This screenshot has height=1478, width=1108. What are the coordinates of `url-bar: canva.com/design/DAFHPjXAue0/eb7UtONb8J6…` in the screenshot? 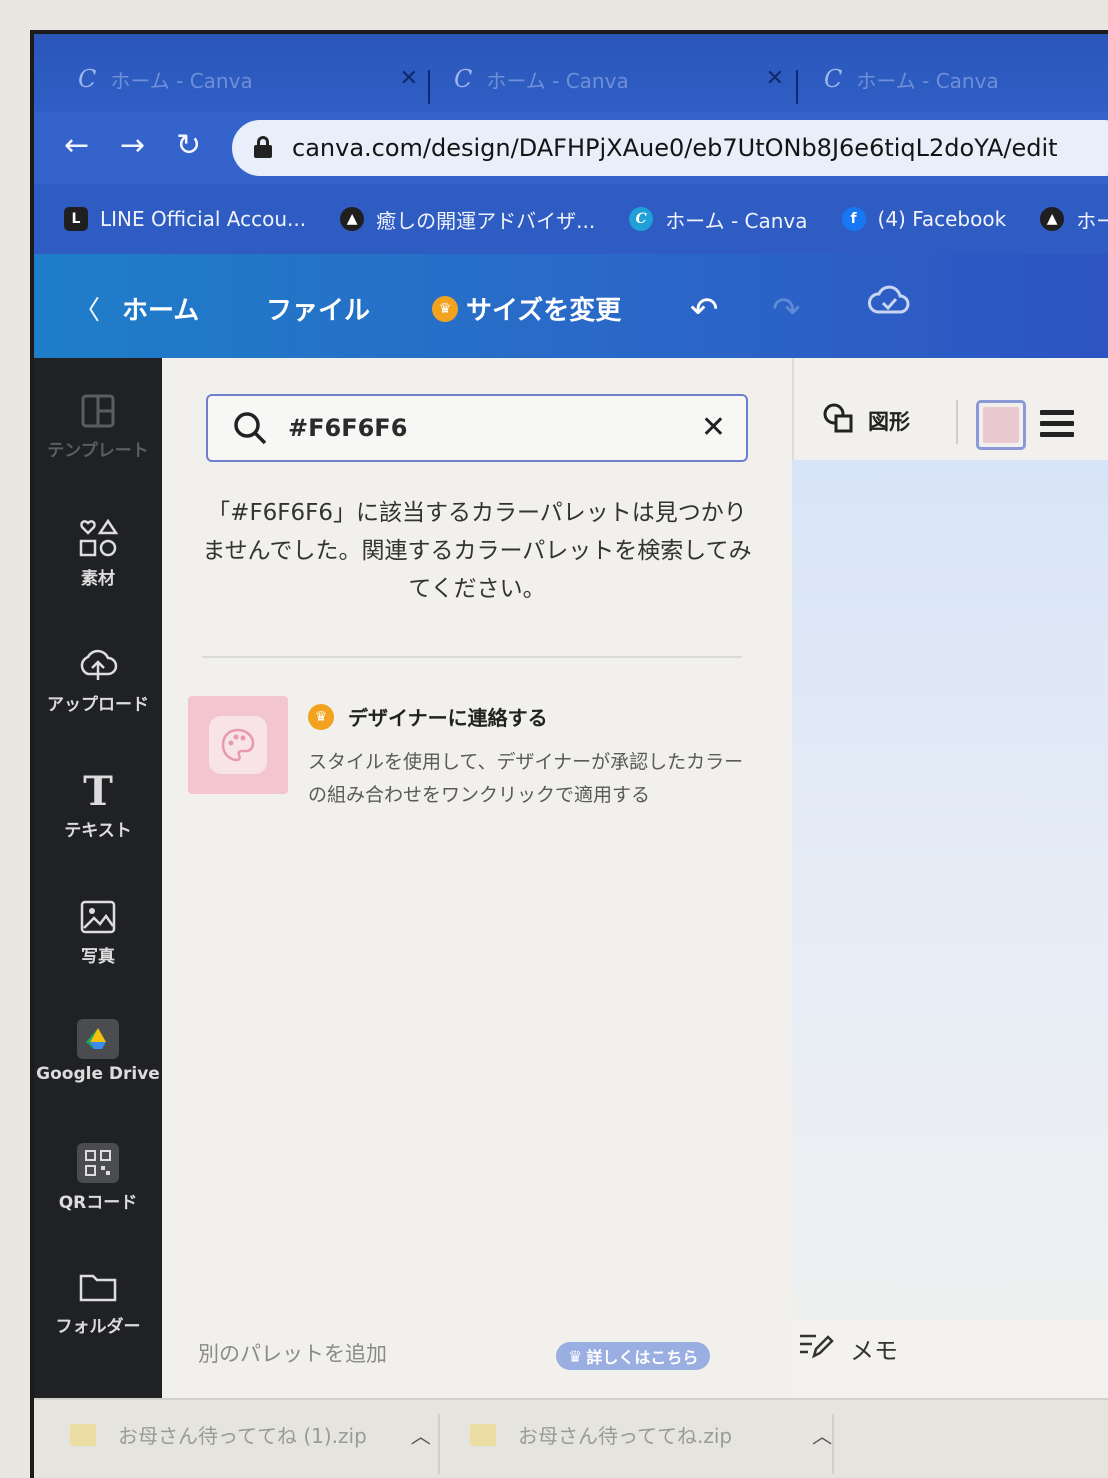 It's located at (670, 148).